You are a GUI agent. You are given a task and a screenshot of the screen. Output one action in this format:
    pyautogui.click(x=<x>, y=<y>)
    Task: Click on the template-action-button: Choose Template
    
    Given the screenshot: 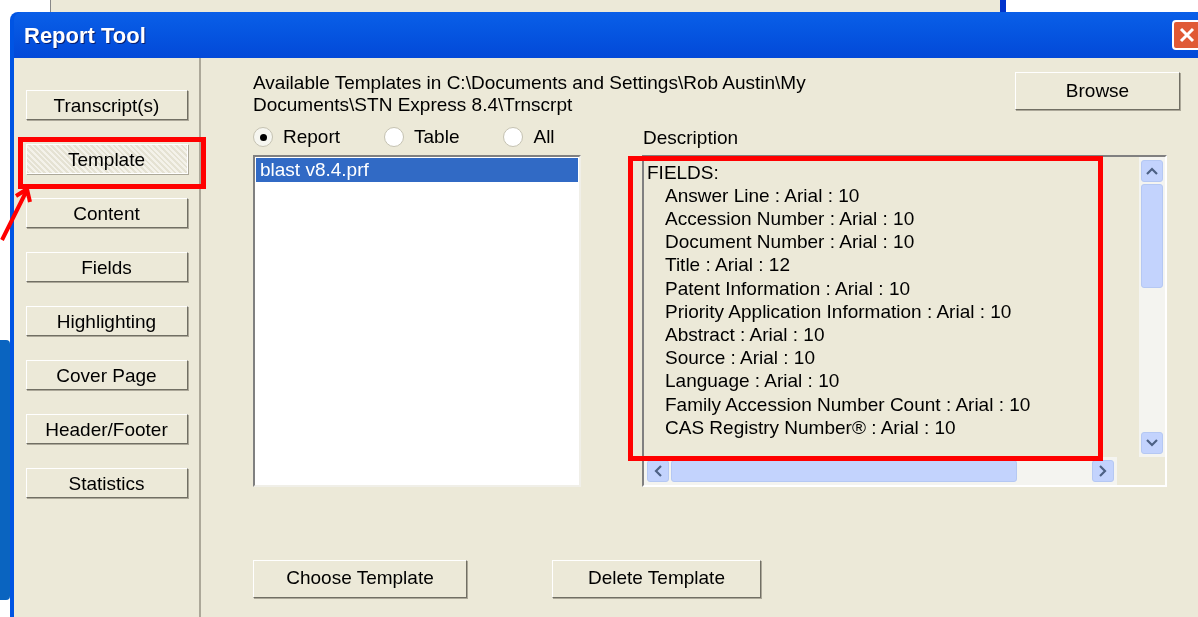 What is the action you would take?
    pyautogui.click(x=360, y=578)
    